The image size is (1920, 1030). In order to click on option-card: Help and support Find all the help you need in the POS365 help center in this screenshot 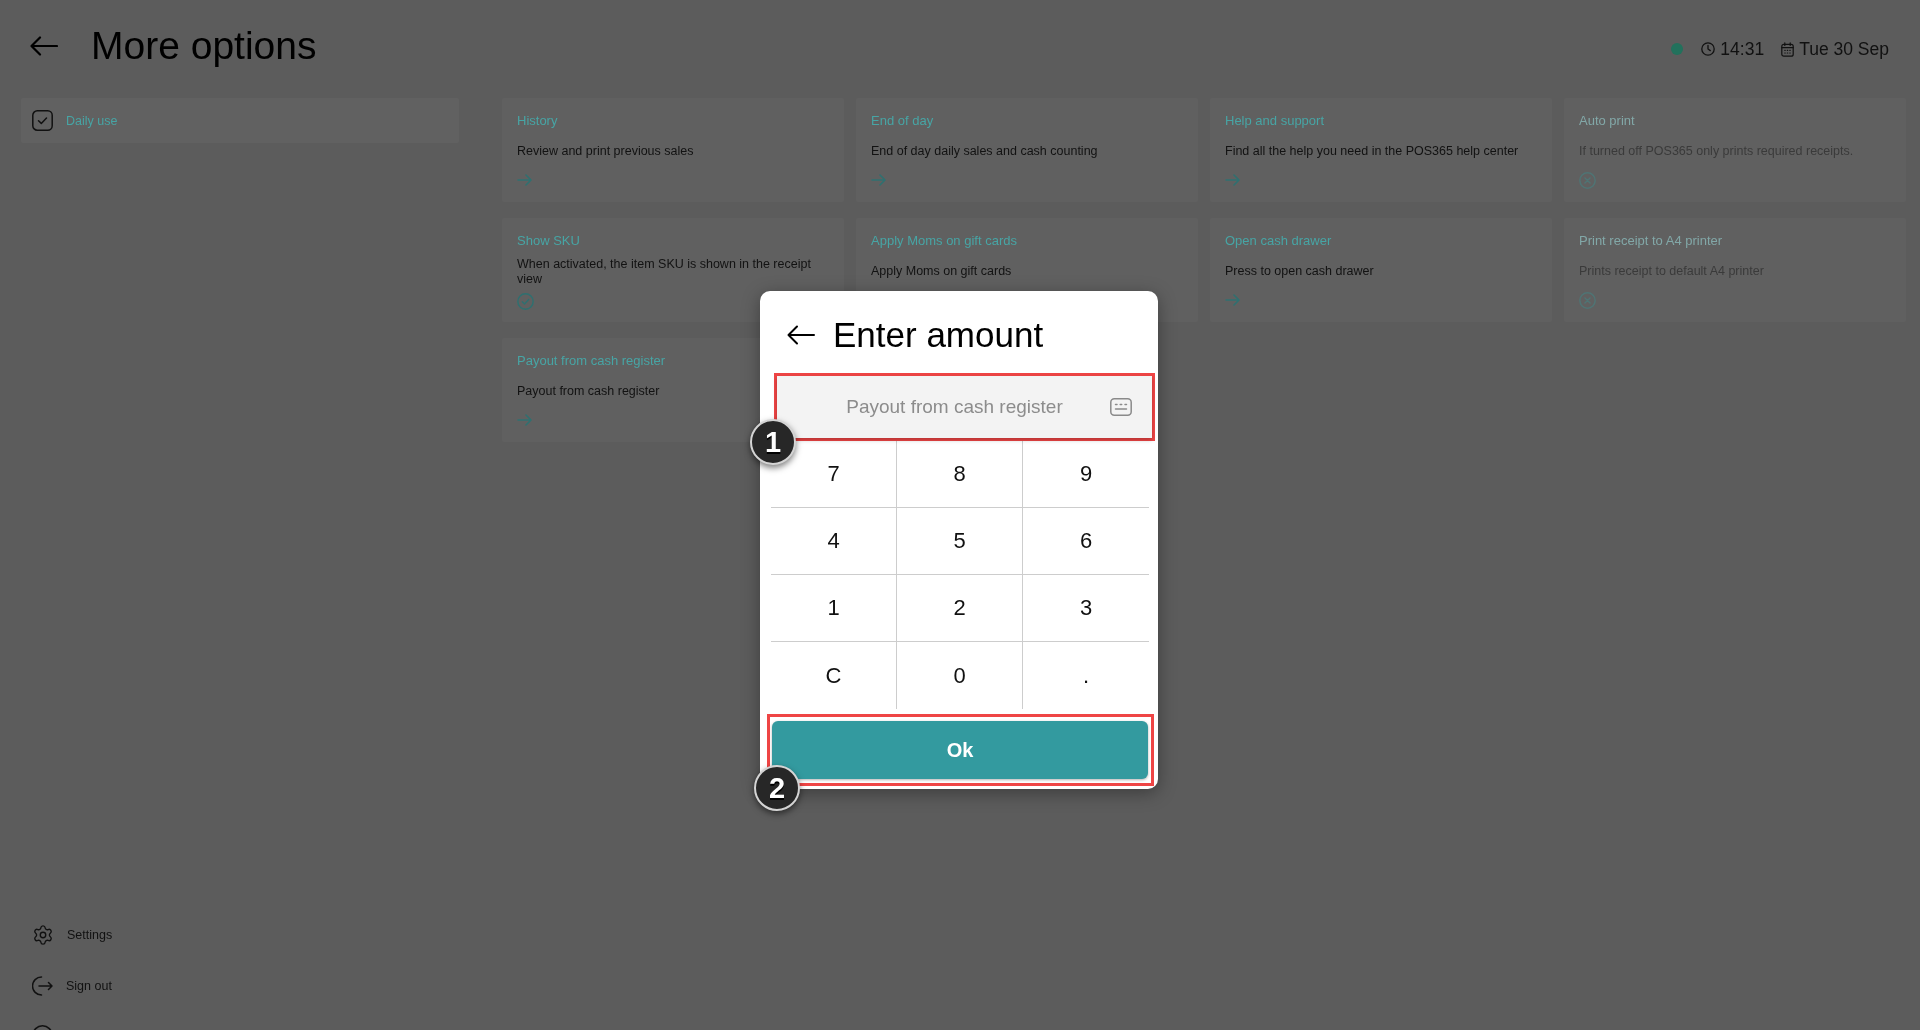, I will do `click(1381, 150)`.